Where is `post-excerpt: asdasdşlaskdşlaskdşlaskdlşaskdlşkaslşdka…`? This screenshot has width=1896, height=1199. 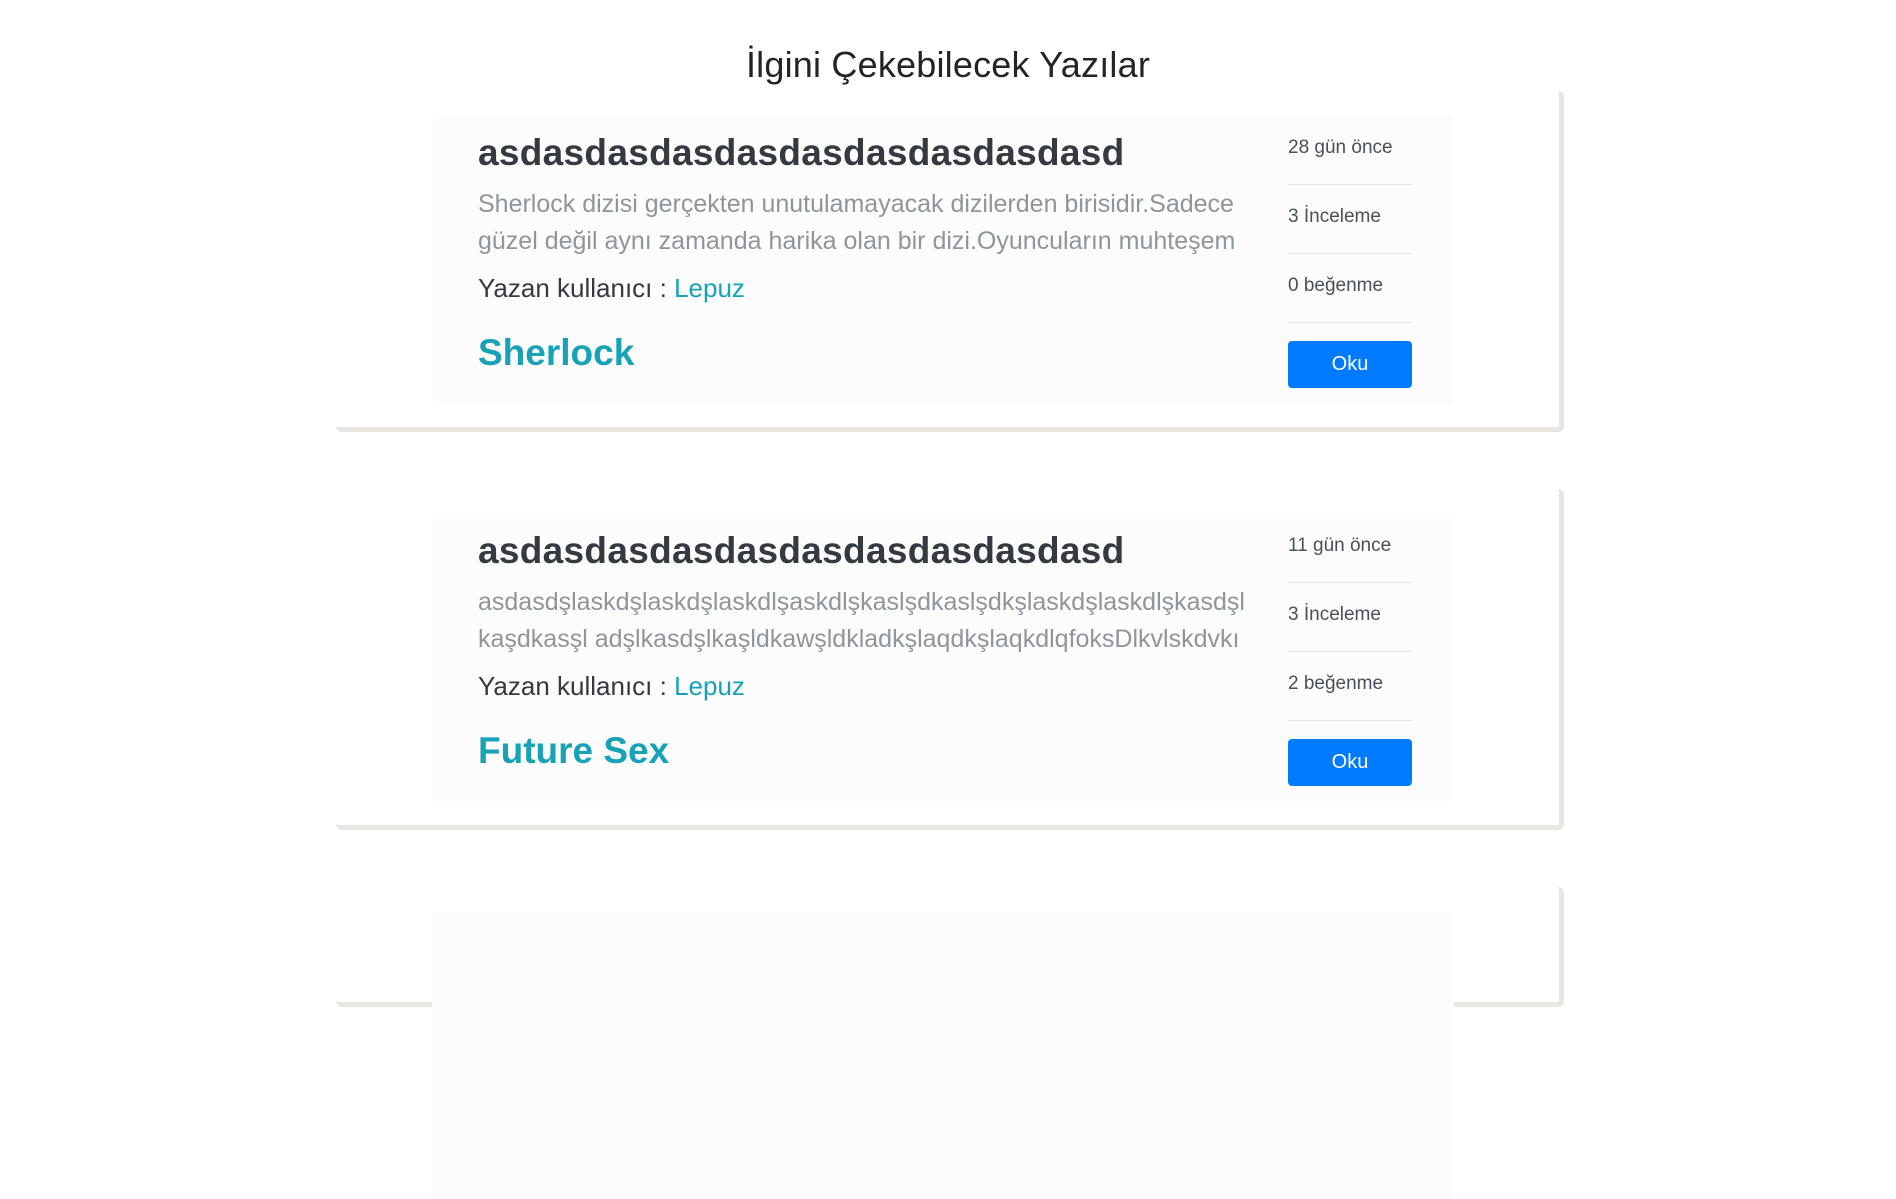 post-excerpt: asdasdşlaskdşlaskdşlaskdlşaskdlşkaslşdka… is located at coordinates (861, 620).